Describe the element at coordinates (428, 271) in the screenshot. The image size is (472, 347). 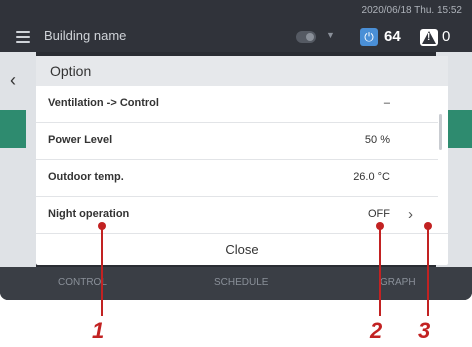
I see `callout-3-line` at that location.